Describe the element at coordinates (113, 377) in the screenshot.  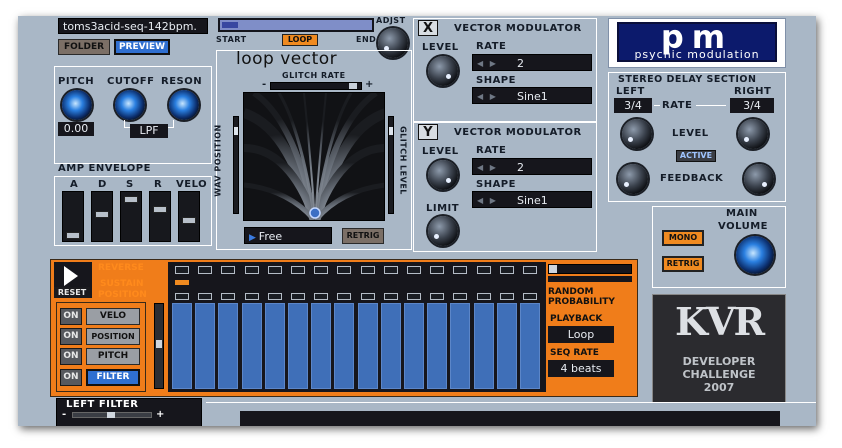
I see `route-filter-button: FILTER` at that location.